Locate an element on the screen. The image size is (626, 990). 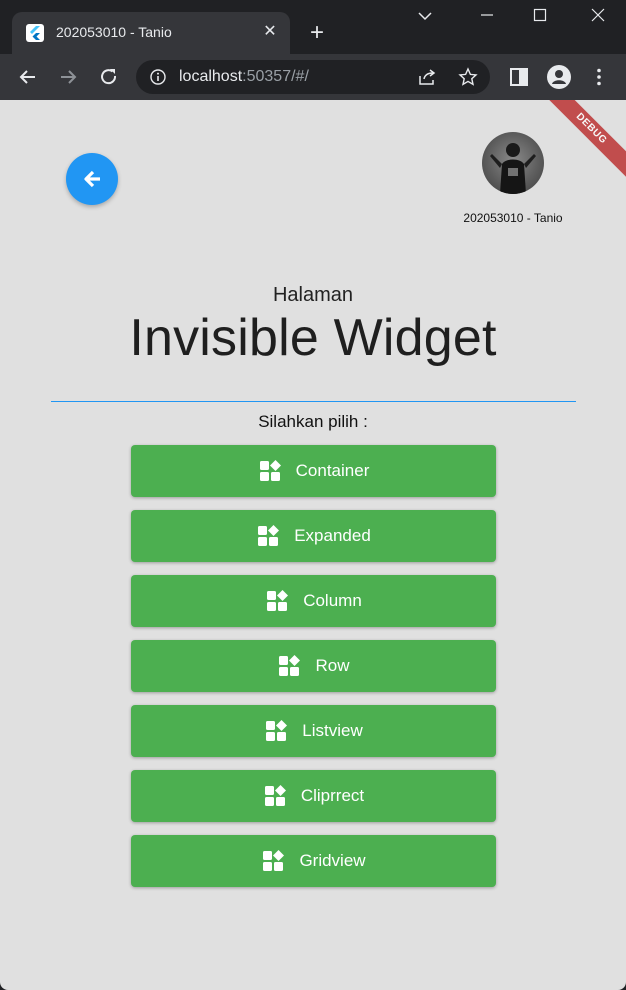
url-host: localhost is located at coordinates (211, 76).